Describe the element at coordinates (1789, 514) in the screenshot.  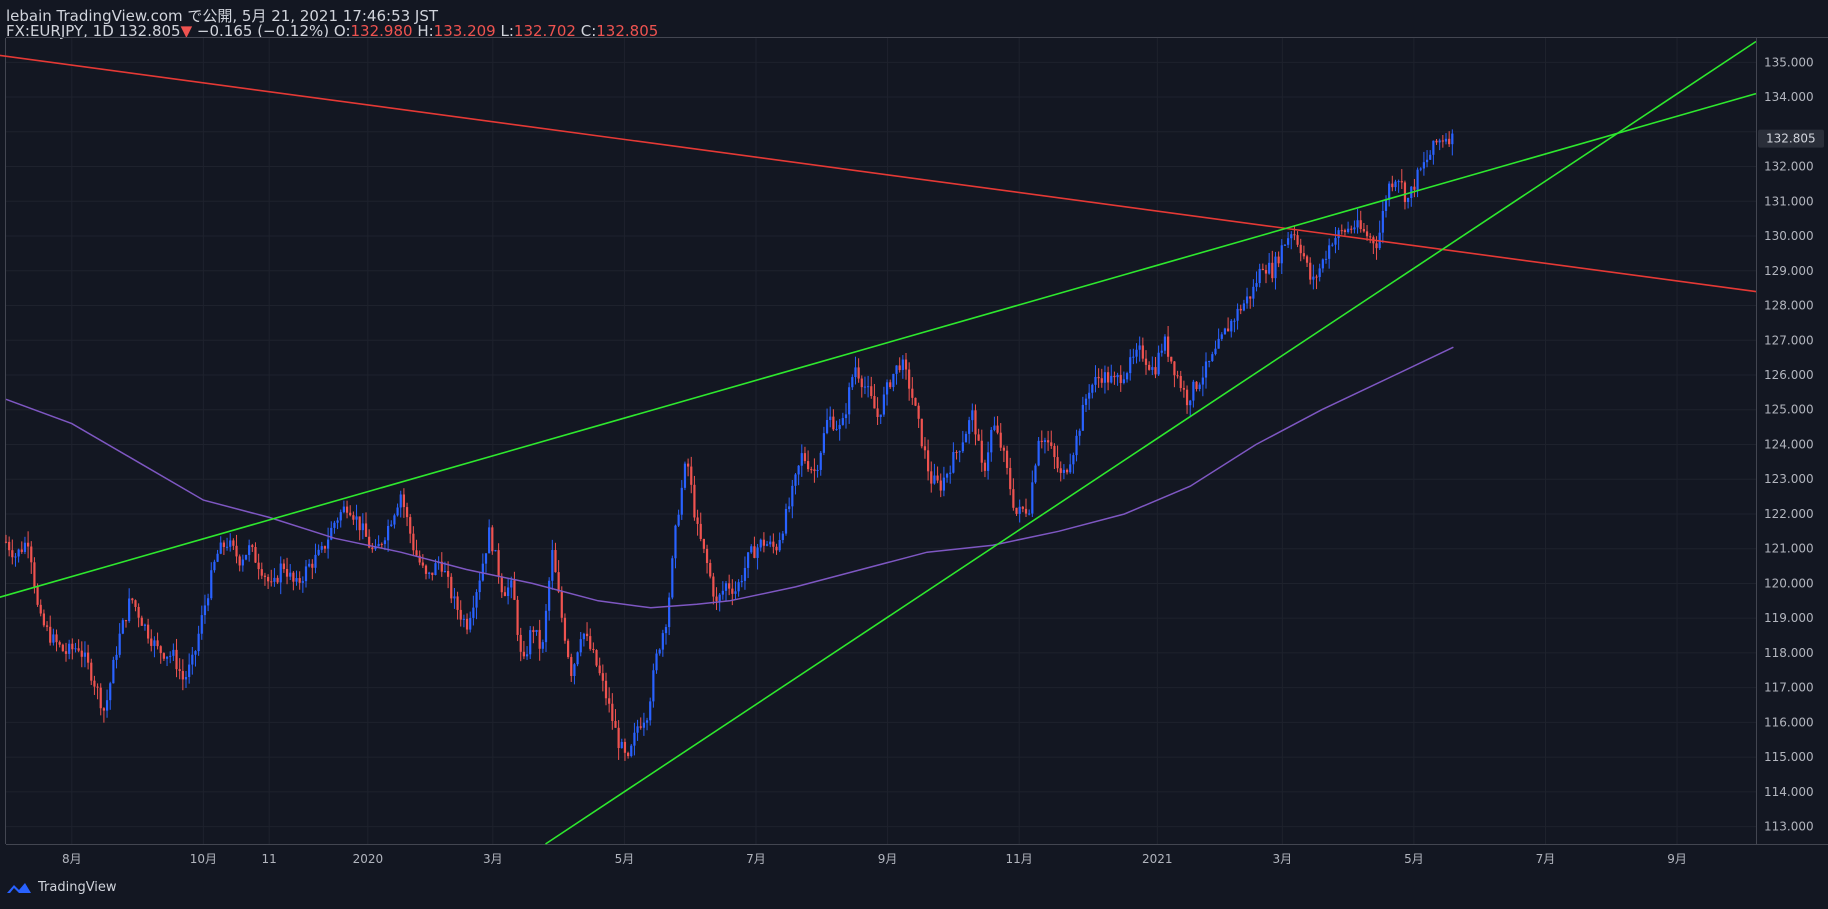
I see `y-tick-label: 122.000` at that location.